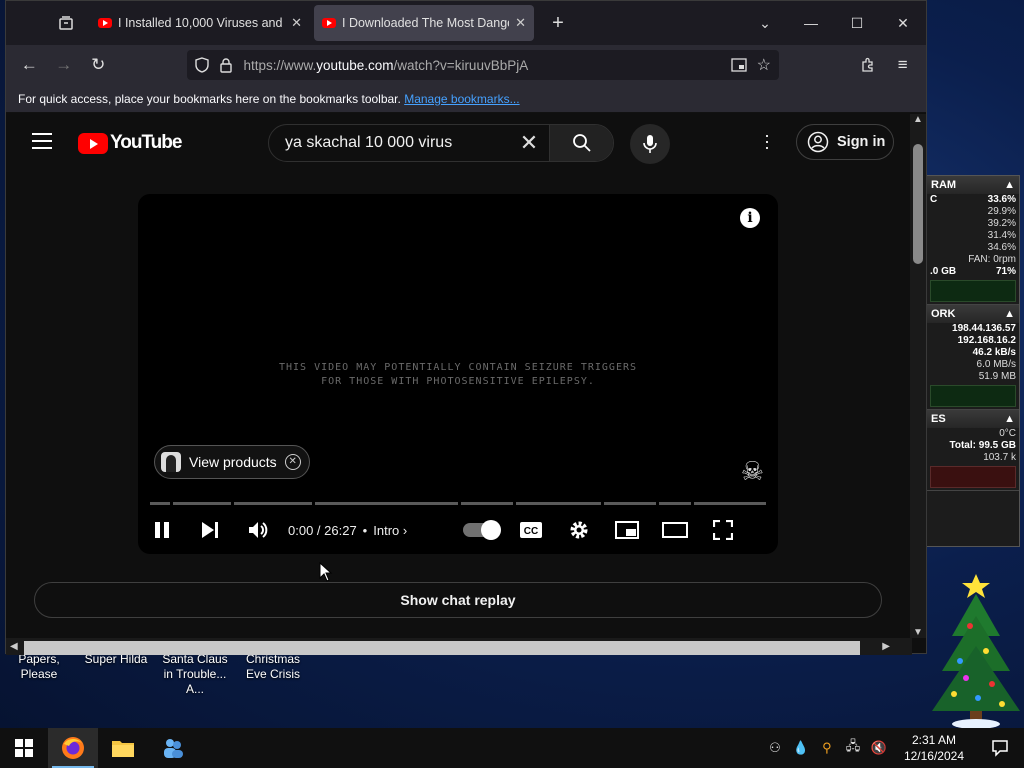 The height and width of the screenshot is (768, 1024). I want to click on taskbar-app-people, so click(173, 748).